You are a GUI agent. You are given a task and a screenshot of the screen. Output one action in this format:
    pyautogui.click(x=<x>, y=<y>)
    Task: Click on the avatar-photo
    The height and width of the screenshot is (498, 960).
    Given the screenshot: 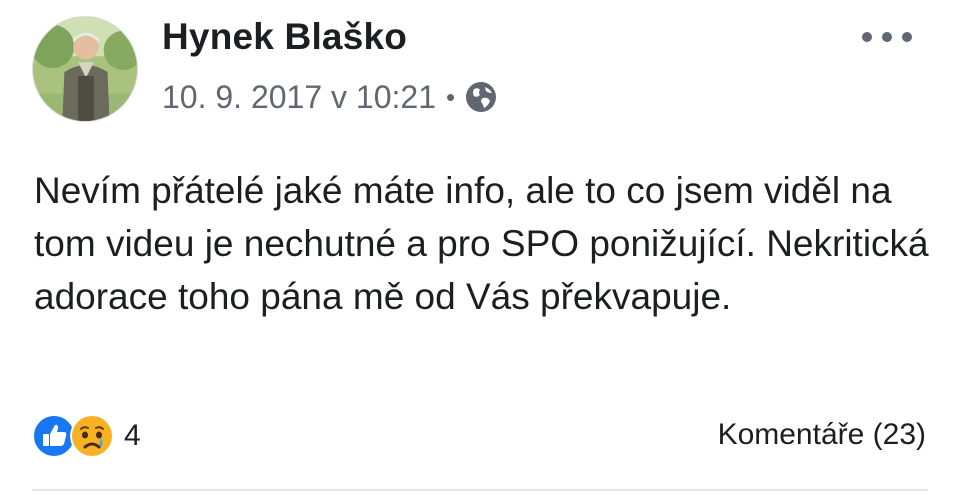 What is the action you would take?
    pyautogui.click(x=85, y=69)
    